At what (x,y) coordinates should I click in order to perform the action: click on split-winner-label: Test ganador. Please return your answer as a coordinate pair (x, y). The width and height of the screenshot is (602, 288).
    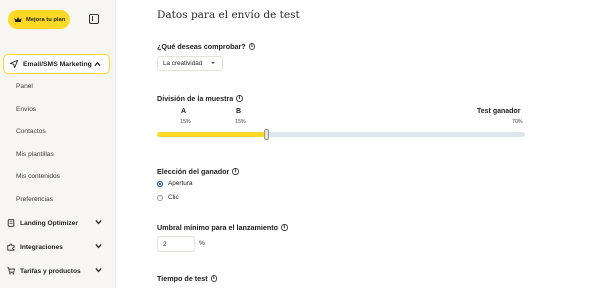
    Looking at the image, I should click on (499, 111).